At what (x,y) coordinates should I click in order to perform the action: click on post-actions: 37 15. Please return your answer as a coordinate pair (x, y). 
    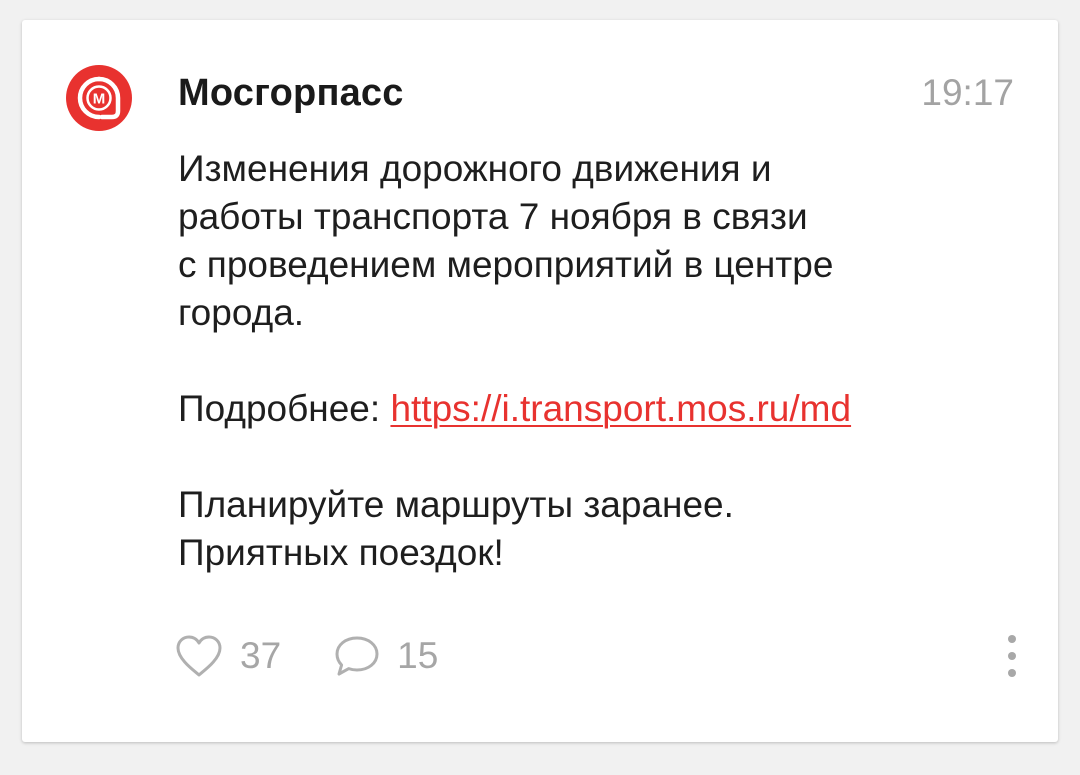
    Looking at the image, I should click on (332, 656).